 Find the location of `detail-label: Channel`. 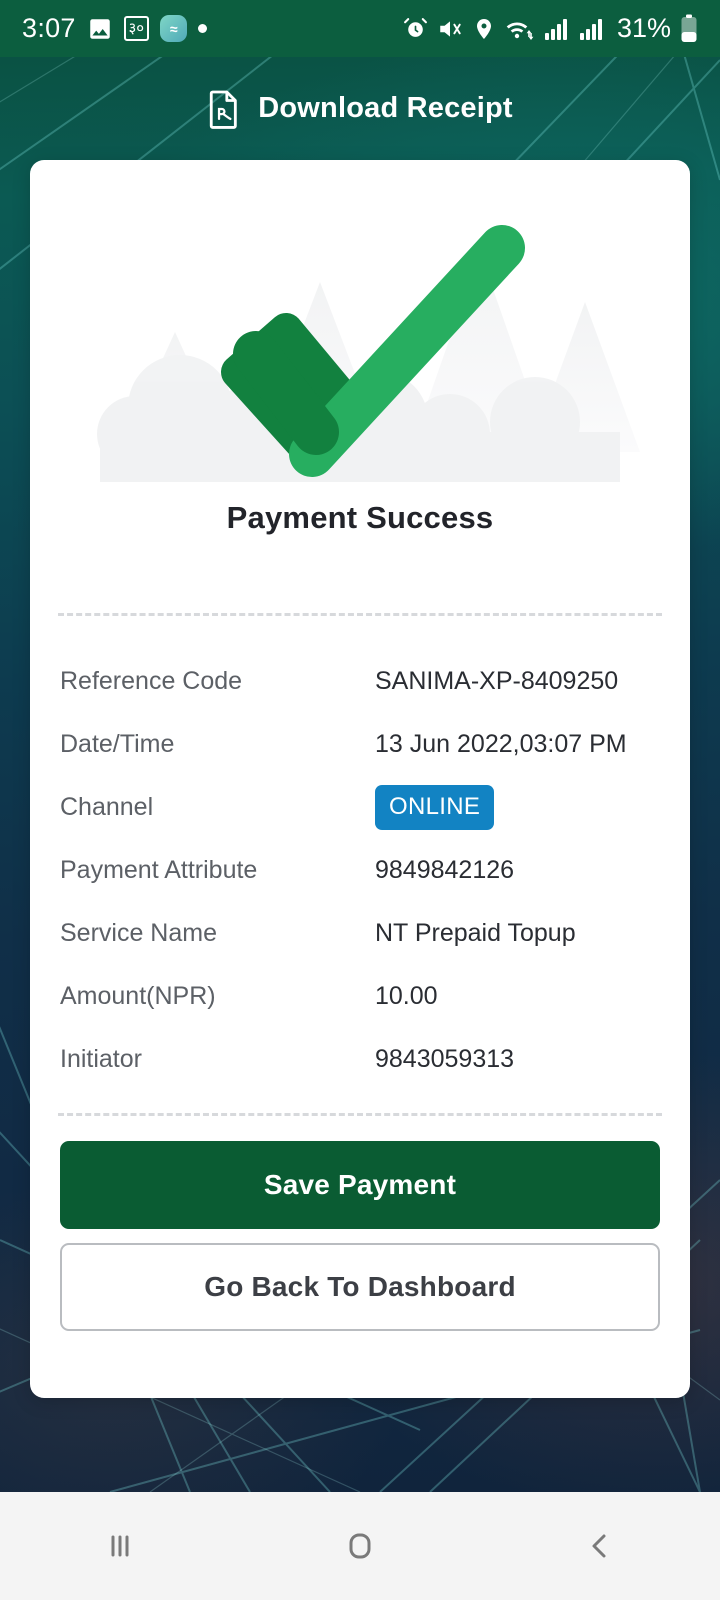

detail-label: Channel is located at coordinates (107, 807).